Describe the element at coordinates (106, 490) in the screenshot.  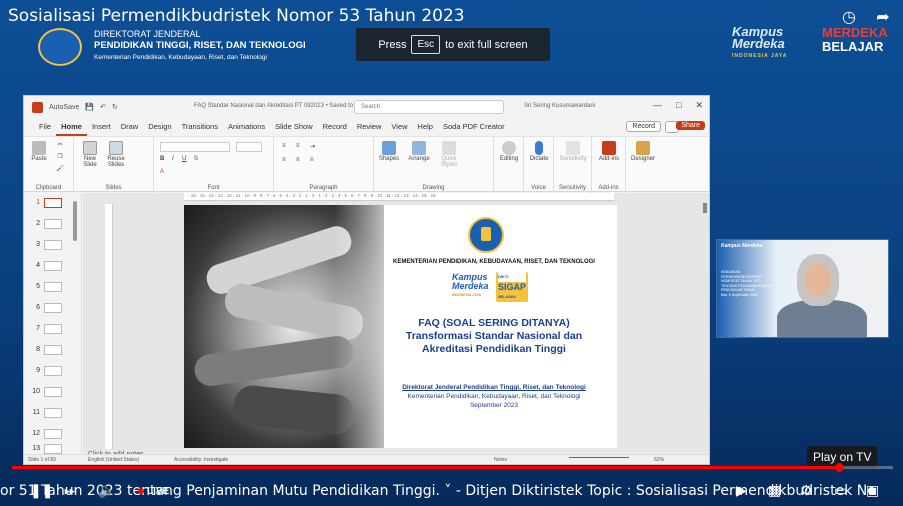
I see `volume-icon: 🔈` at that location.